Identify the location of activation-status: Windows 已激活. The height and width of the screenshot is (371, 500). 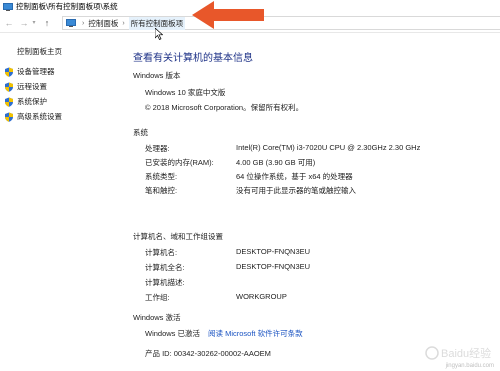
(173, 333).